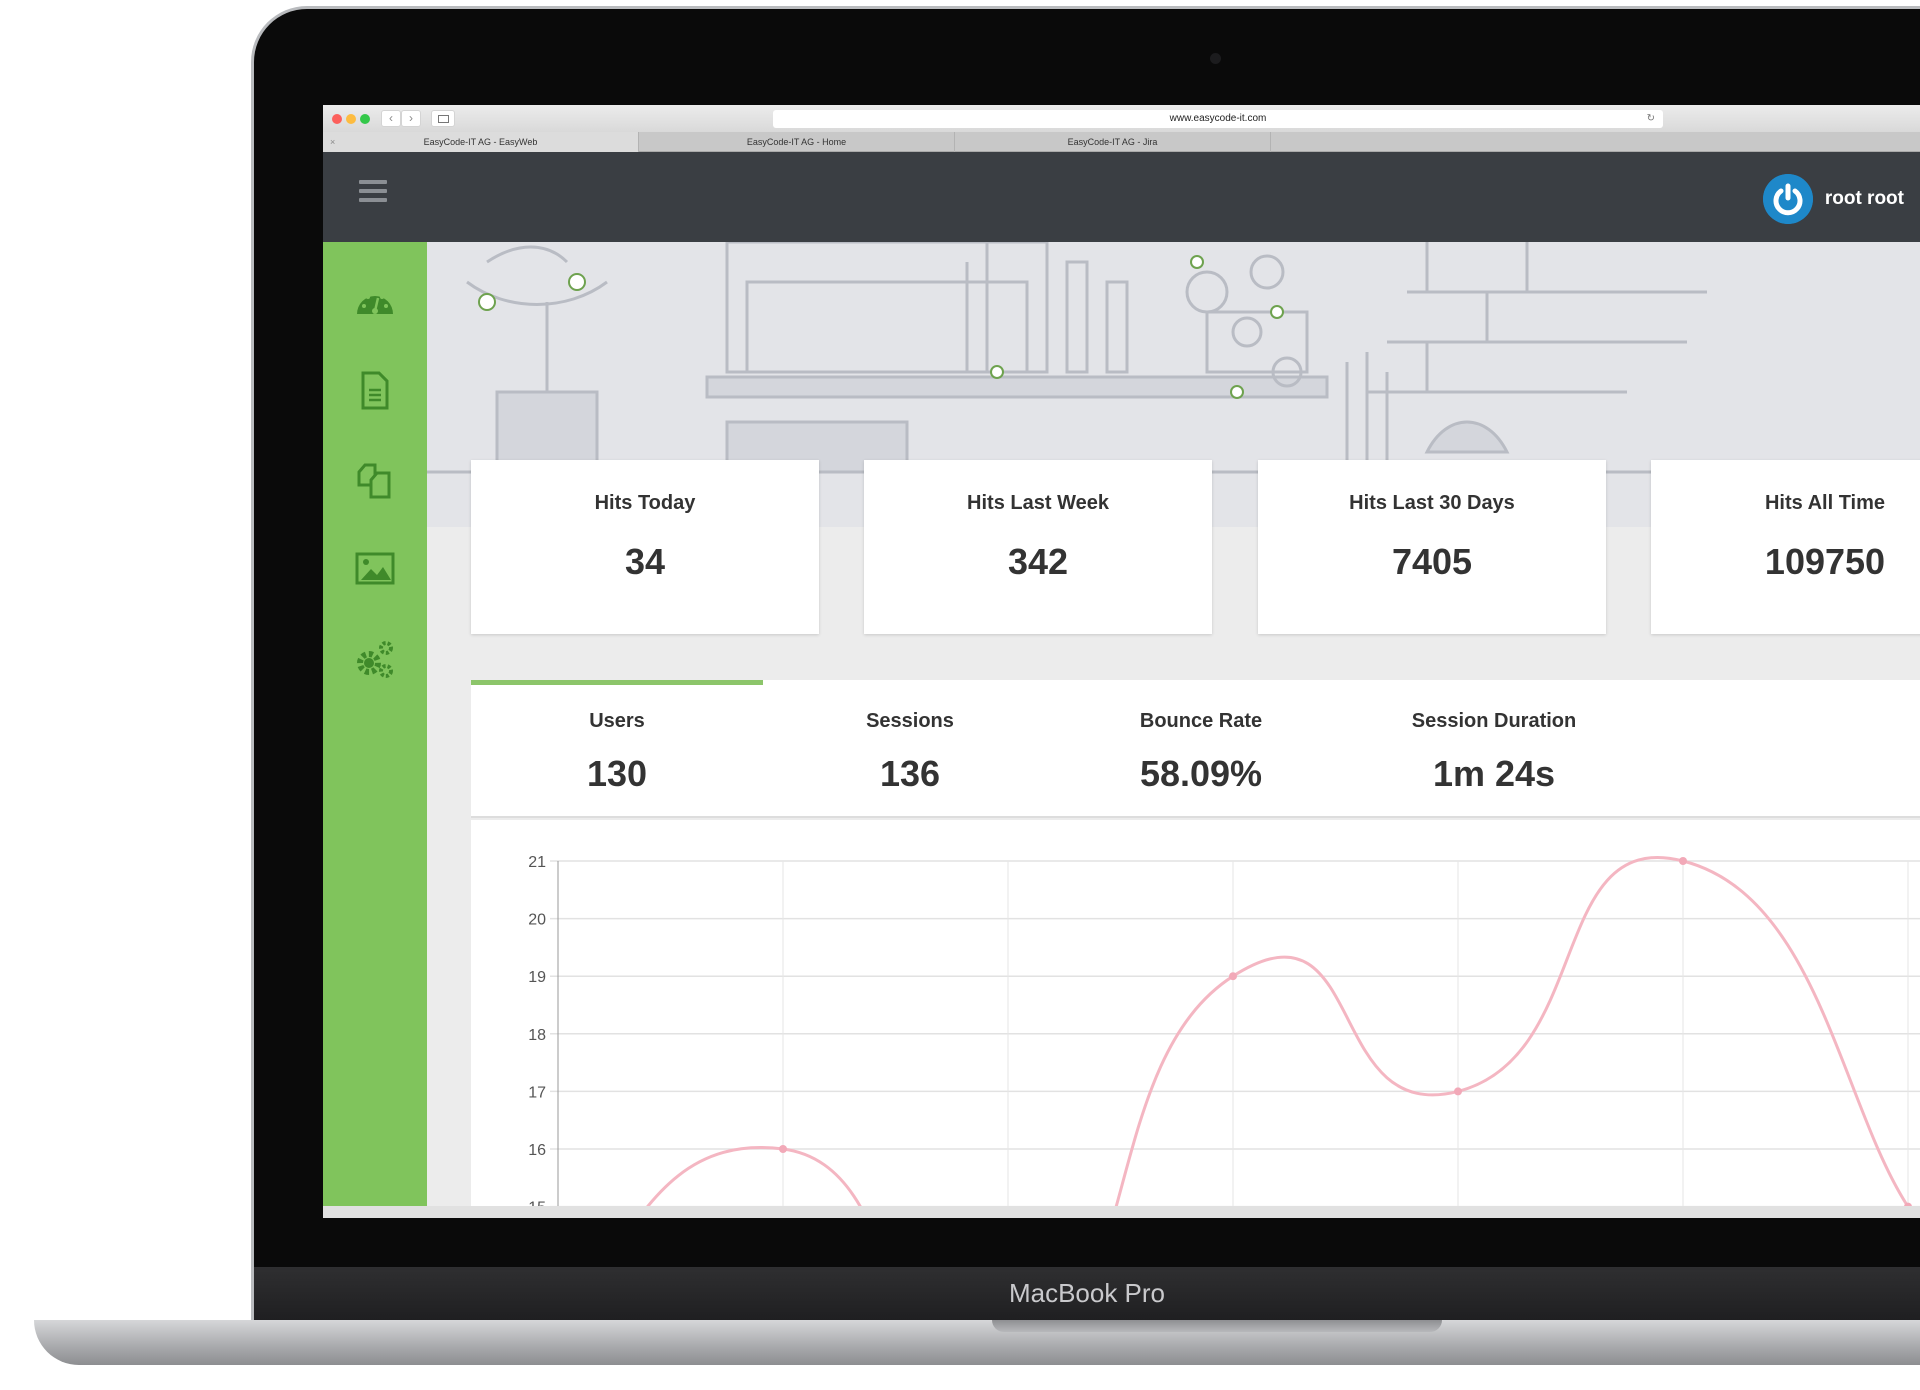  Describe the element at coordinates (375, 724) in the screenshot. I see `sidebar` at that location.